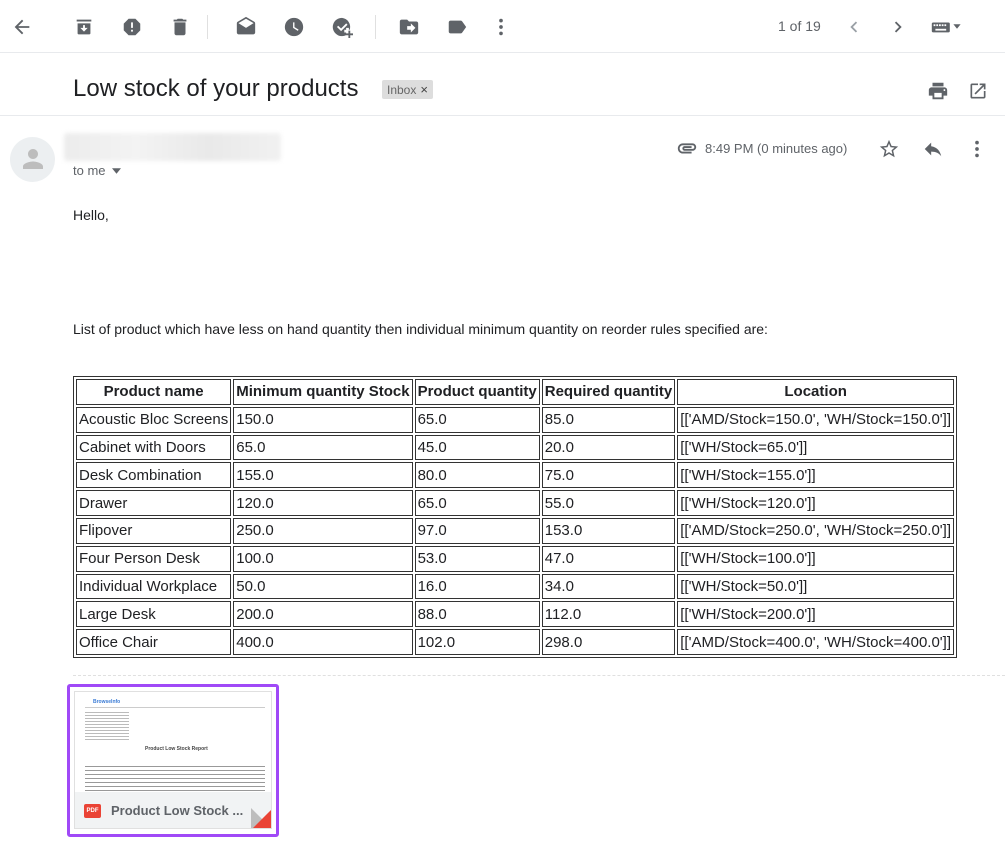  Describe the element at coordinates (154, 392) in the screenshot. I see `column-header: Product name` at that location.